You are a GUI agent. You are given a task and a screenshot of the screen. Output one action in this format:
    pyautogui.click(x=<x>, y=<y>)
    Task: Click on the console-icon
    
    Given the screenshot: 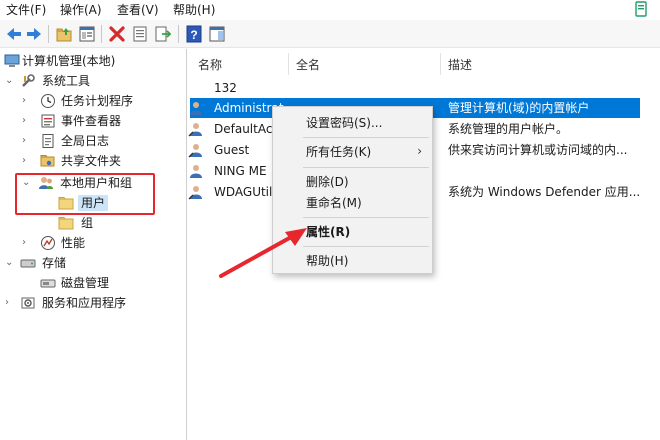 What is the action you would take?
    pyautogui.click(x=641, y=9)
    